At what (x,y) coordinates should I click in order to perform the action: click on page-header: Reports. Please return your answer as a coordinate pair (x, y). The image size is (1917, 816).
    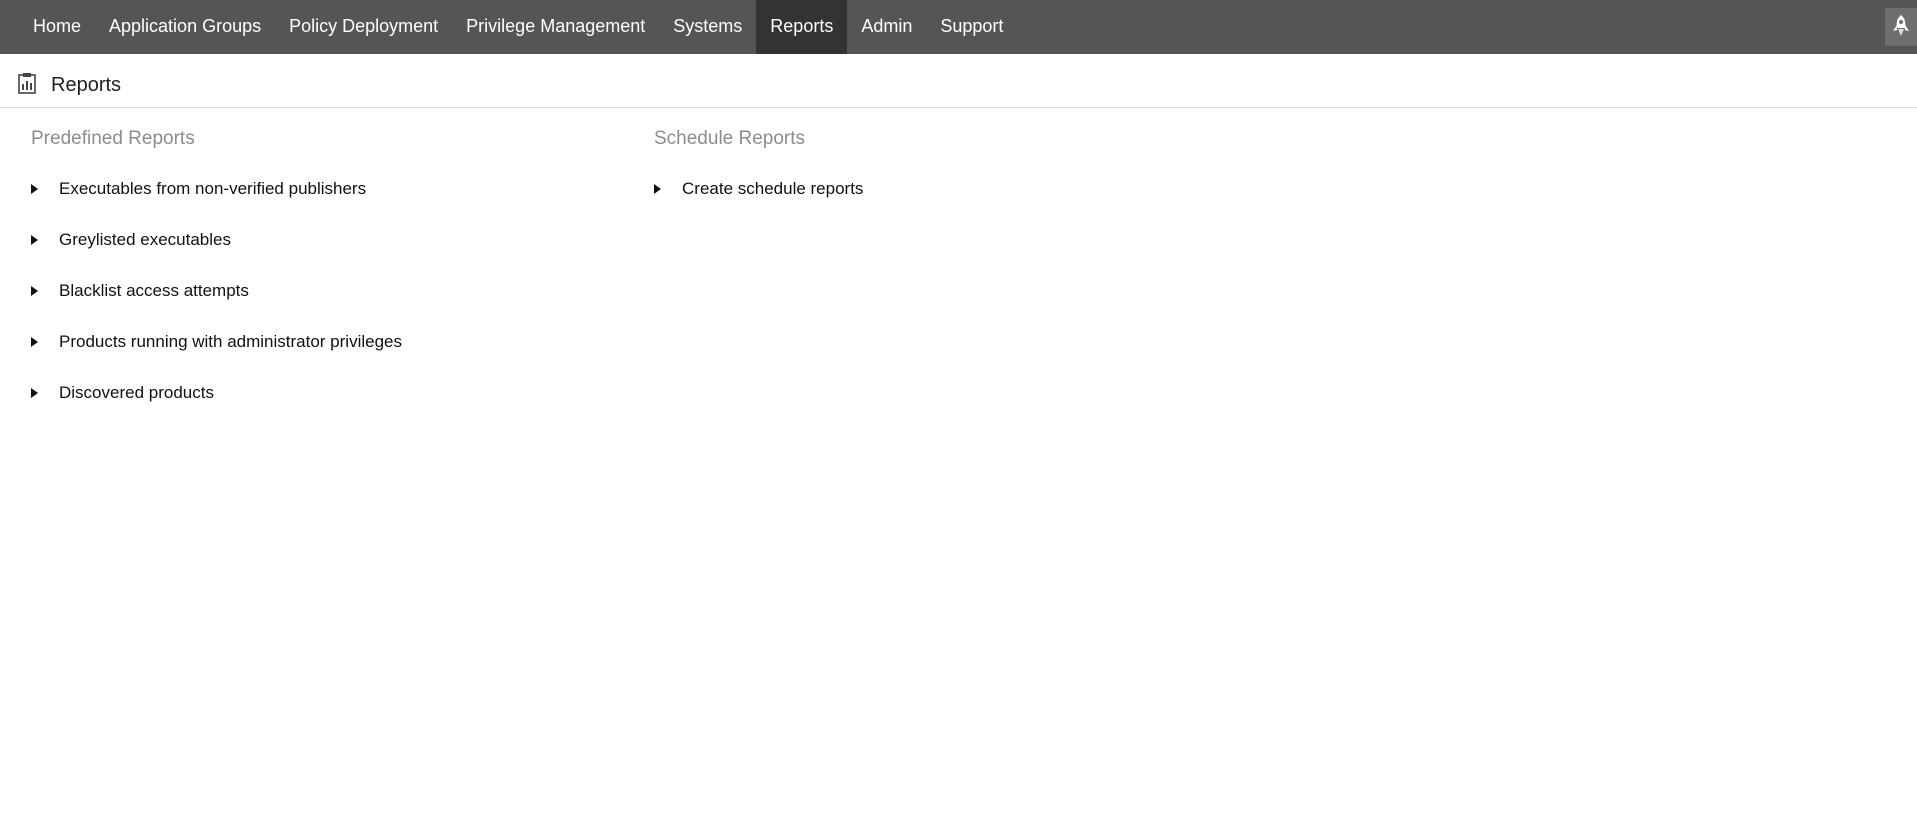
    Looking at the image, I should click on (958, 81).